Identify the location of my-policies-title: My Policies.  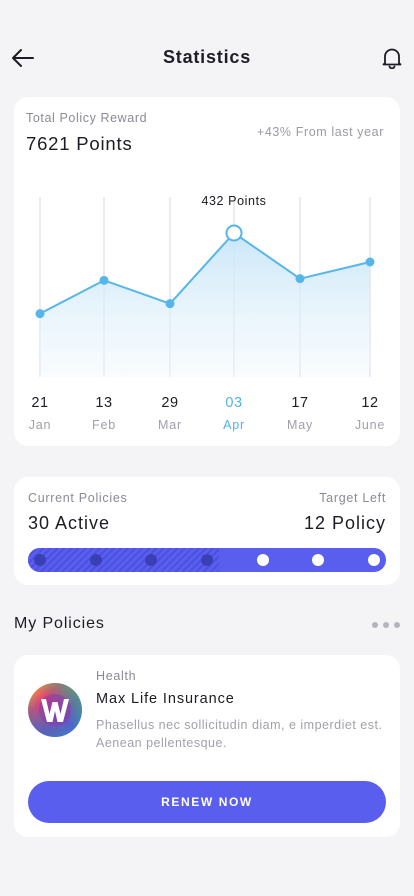
(59, 623).